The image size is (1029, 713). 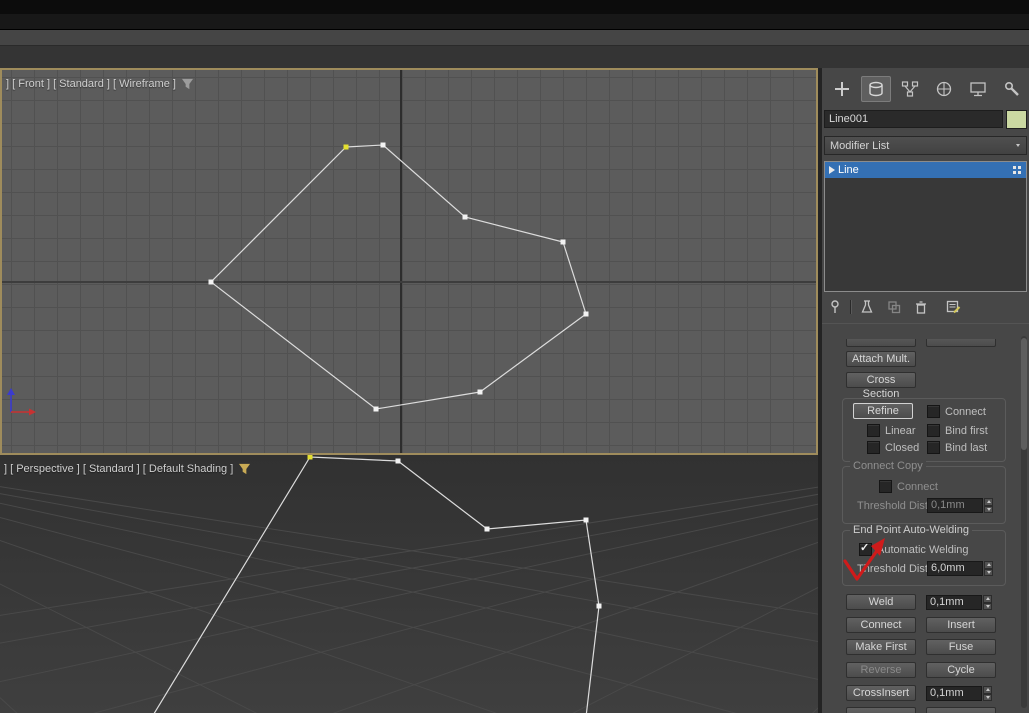 I want to click on create-tab, so click(x=842, y=89).